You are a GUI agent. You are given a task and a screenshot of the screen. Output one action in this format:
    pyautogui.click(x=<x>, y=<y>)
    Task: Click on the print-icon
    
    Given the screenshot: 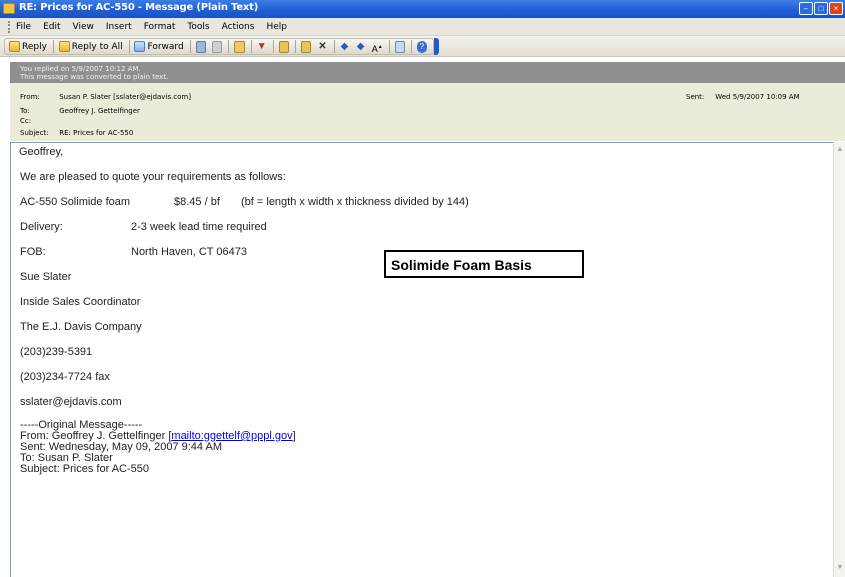 What is the action you would take?
    pyautogui.click(x=200, y=46)
    